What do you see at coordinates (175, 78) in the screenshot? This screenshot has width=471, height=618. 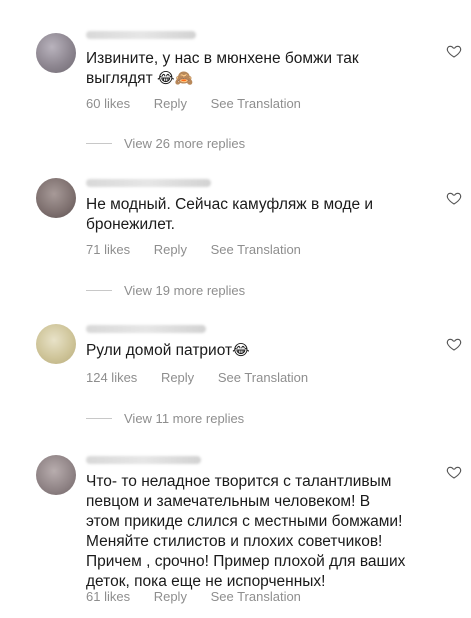 I see `emoji: 😂🙈` at bounding box center [175, 78].